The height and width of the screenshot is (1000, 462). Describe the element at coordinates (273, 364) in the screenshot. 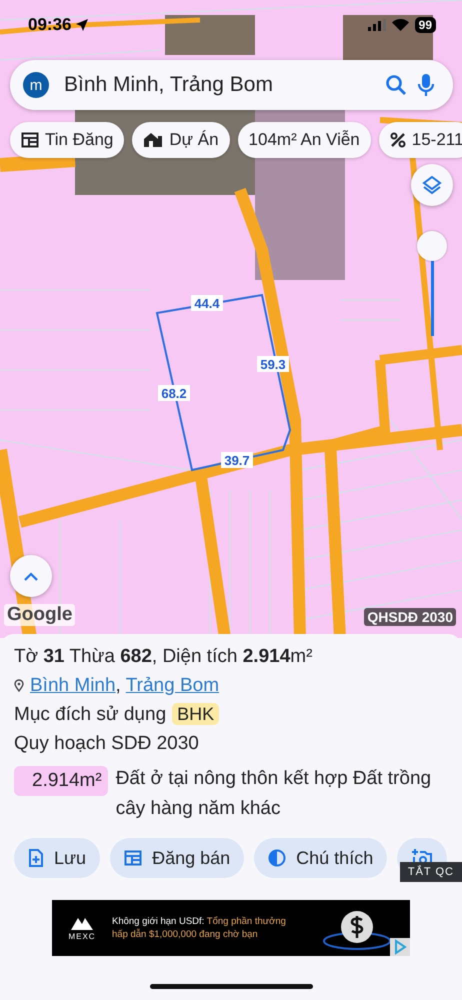

I see `edge-length-label: 59.3` at that location.